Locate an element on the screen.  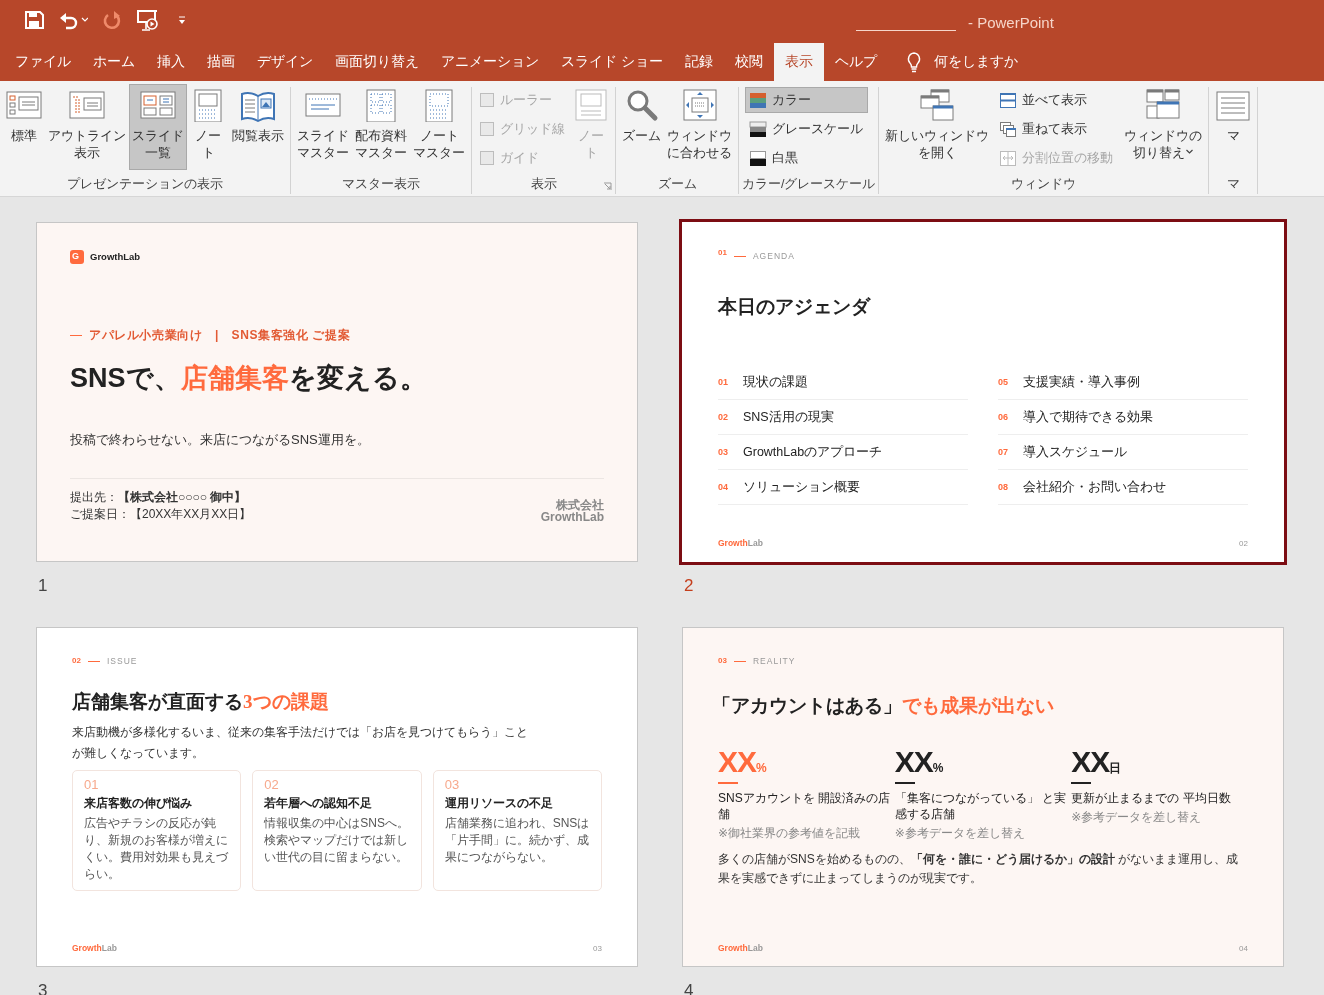
tell-me-search: 何をしますか is located at coordinates (961, 62).